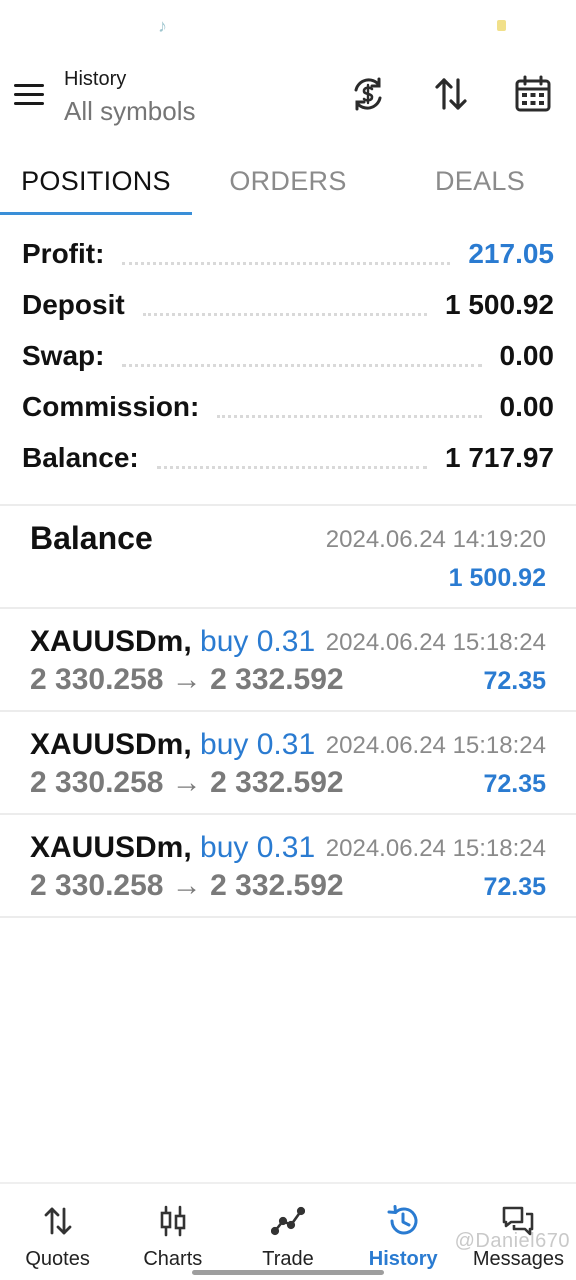  I want to click on app-header: History All symbols, so click(288, 94).